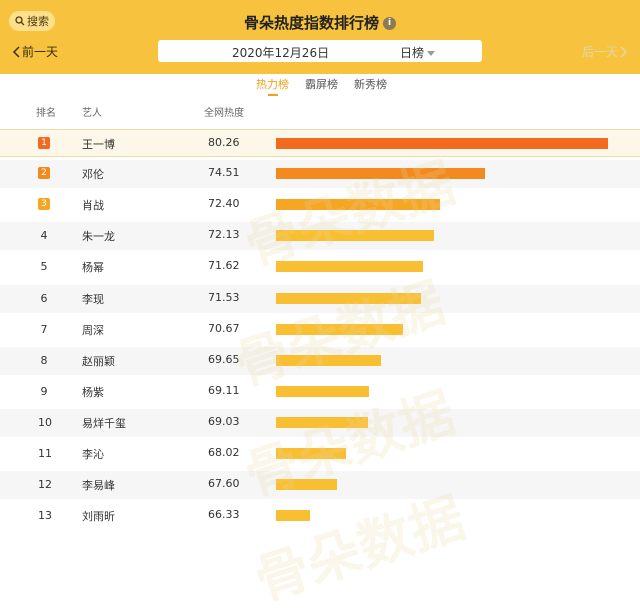 The image size is (640, 615). Describe the element at coordinates (44, 267) in the screenshot. I see `rank-label: 5` at that location.